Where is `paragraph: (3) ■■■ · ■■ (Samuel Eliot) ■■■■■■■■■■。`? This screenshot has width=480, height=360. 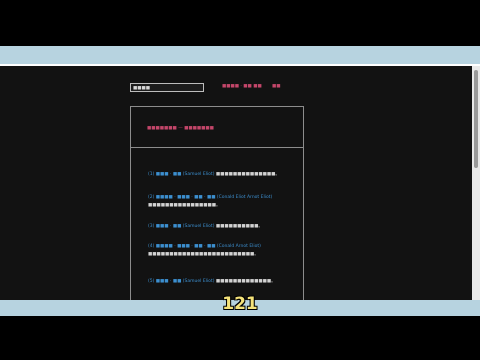 paragraph: (3) ■■■ · ■■ (Samuel Eliot) ■■■■■■■■■■。 is located at coordinates (221, 227).